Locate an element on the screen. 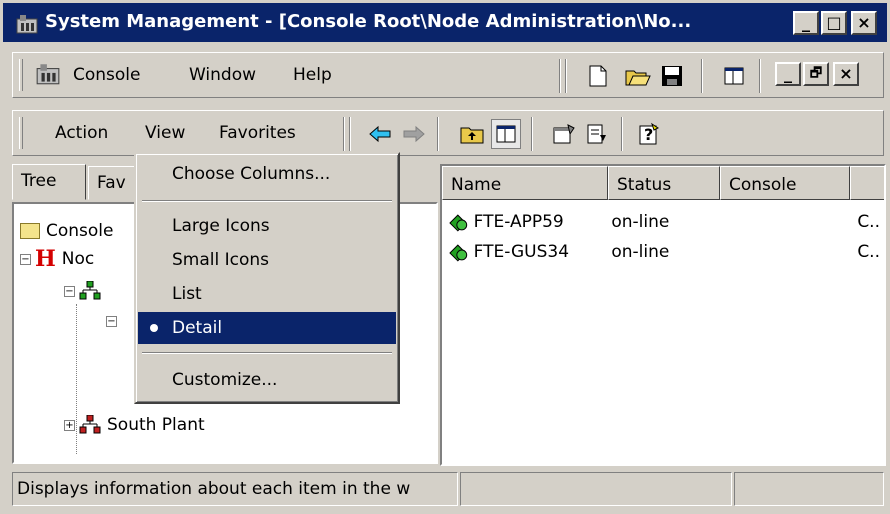 This screenshot has height=514, width=890. properties-icon is located at coordinates (564, 134).